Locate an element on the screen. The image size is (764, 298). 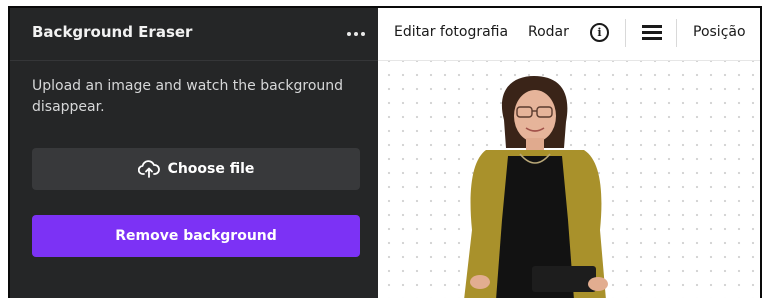
menu-lines-icon is located at coordinates (652, 33).